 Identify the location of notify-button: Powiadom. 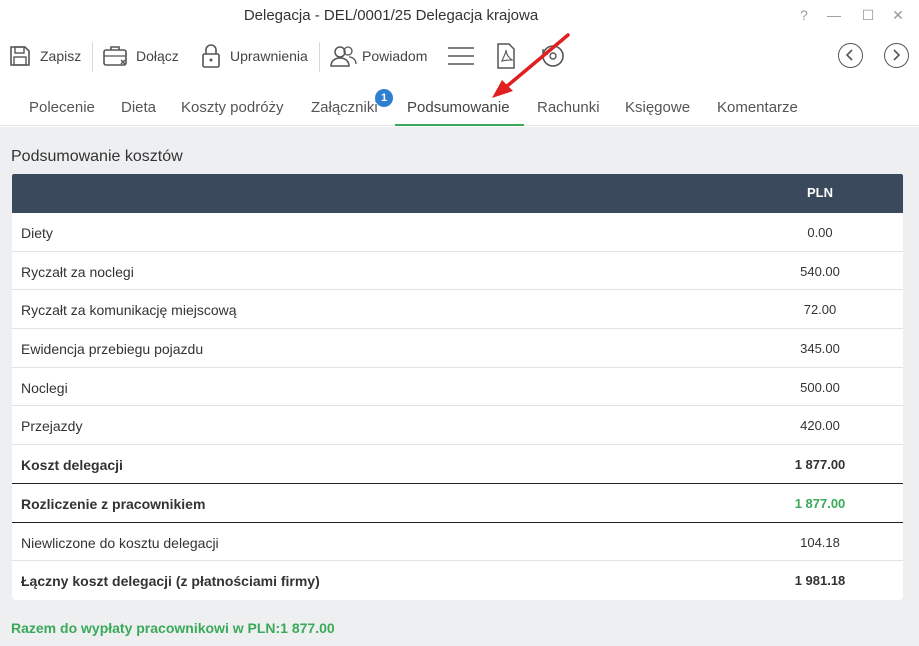
(378, 56).